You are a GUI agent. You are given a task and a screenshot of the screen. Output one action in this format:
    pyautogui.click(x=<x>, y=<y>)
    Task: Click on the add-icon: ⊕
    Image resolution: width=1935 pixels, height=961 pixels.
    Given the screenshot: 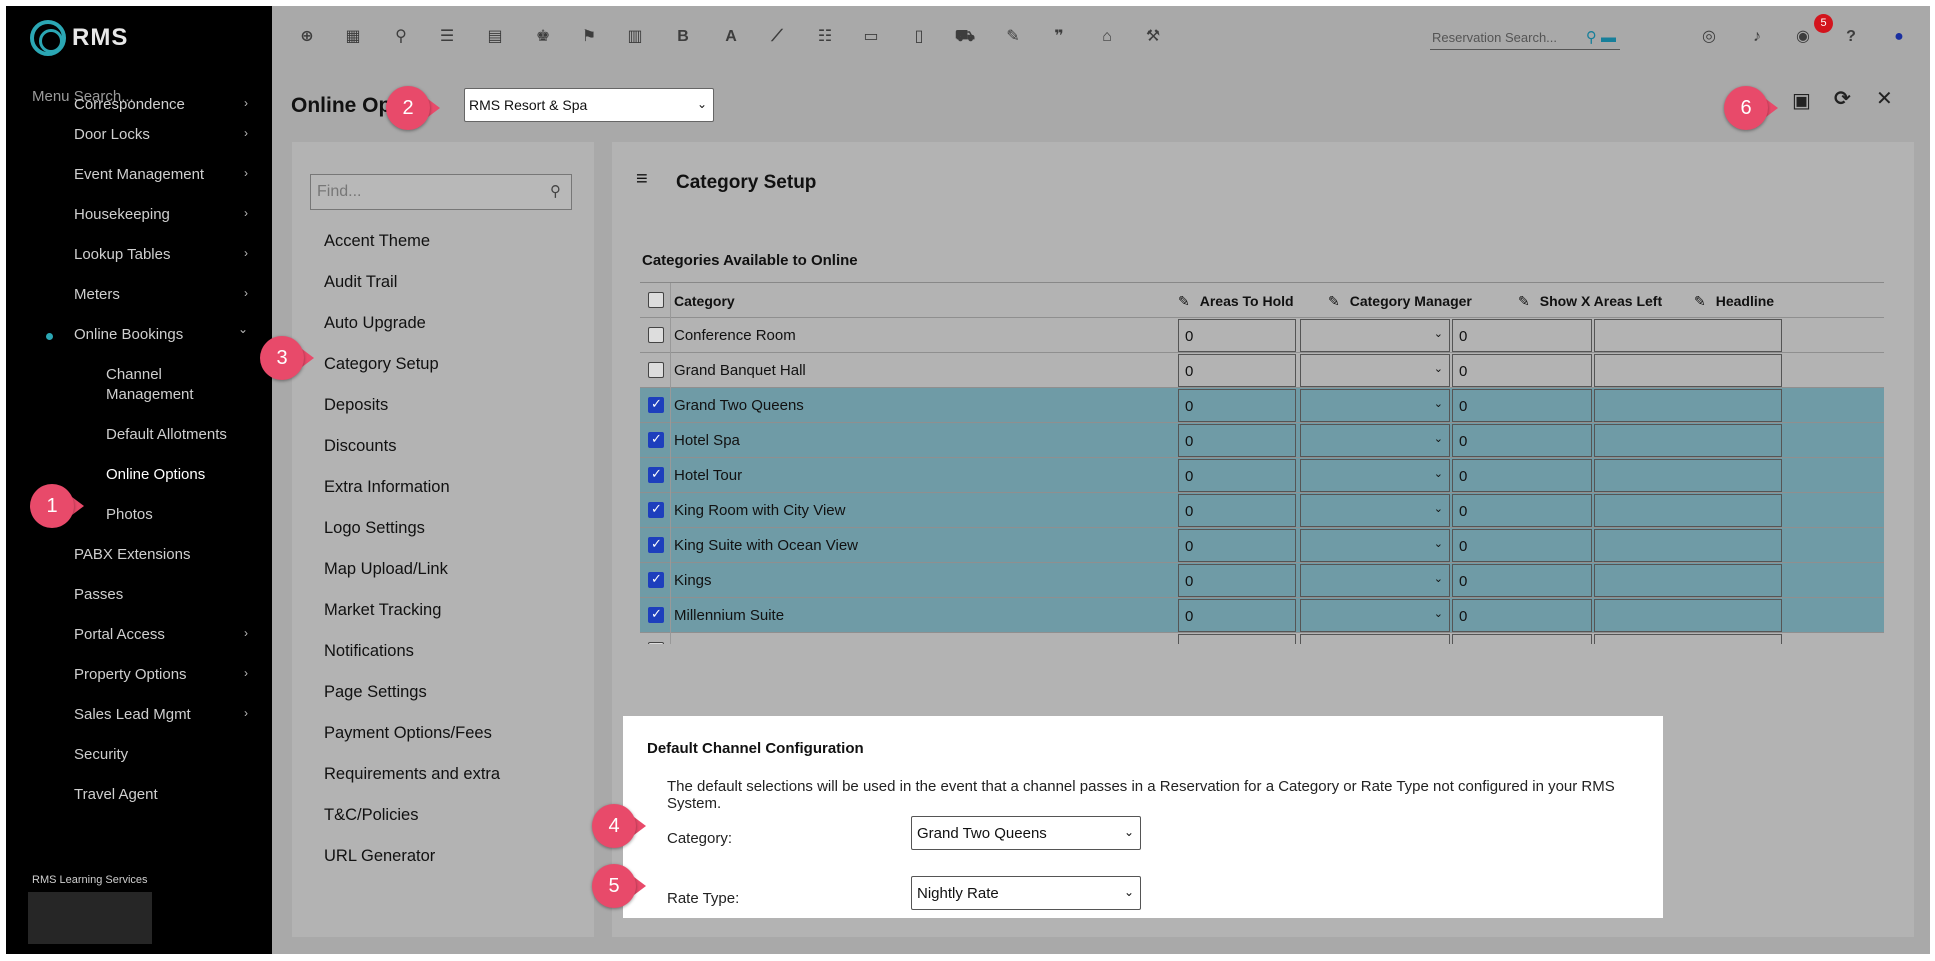 What is the action you would take?
    pyautogui.click(x=307, y=37)
    